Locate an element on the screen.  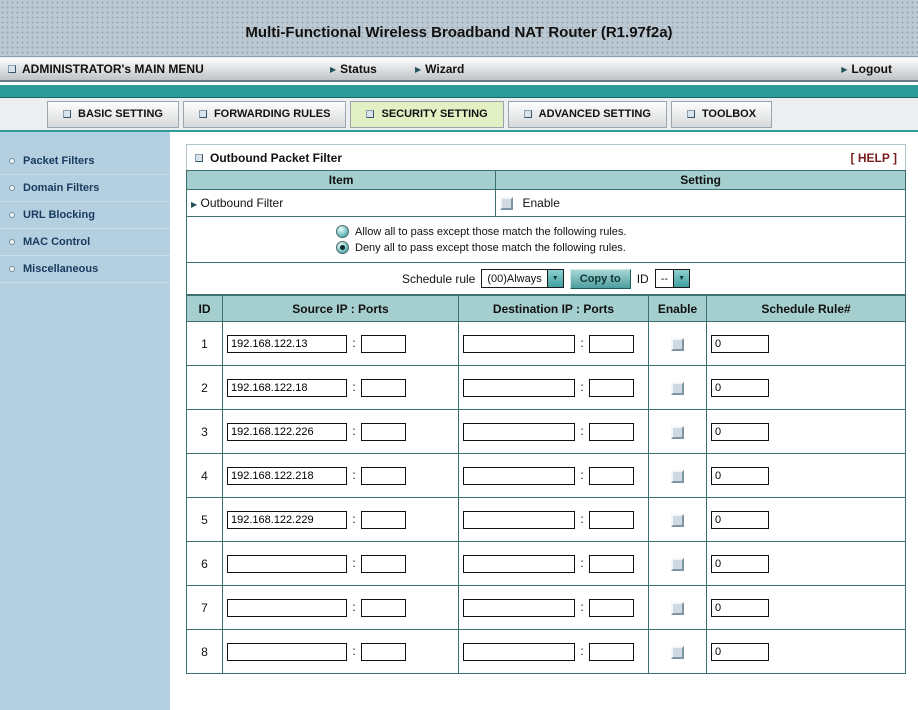
filter-rule-row: 8 : : is located at coordinates (546, 651).